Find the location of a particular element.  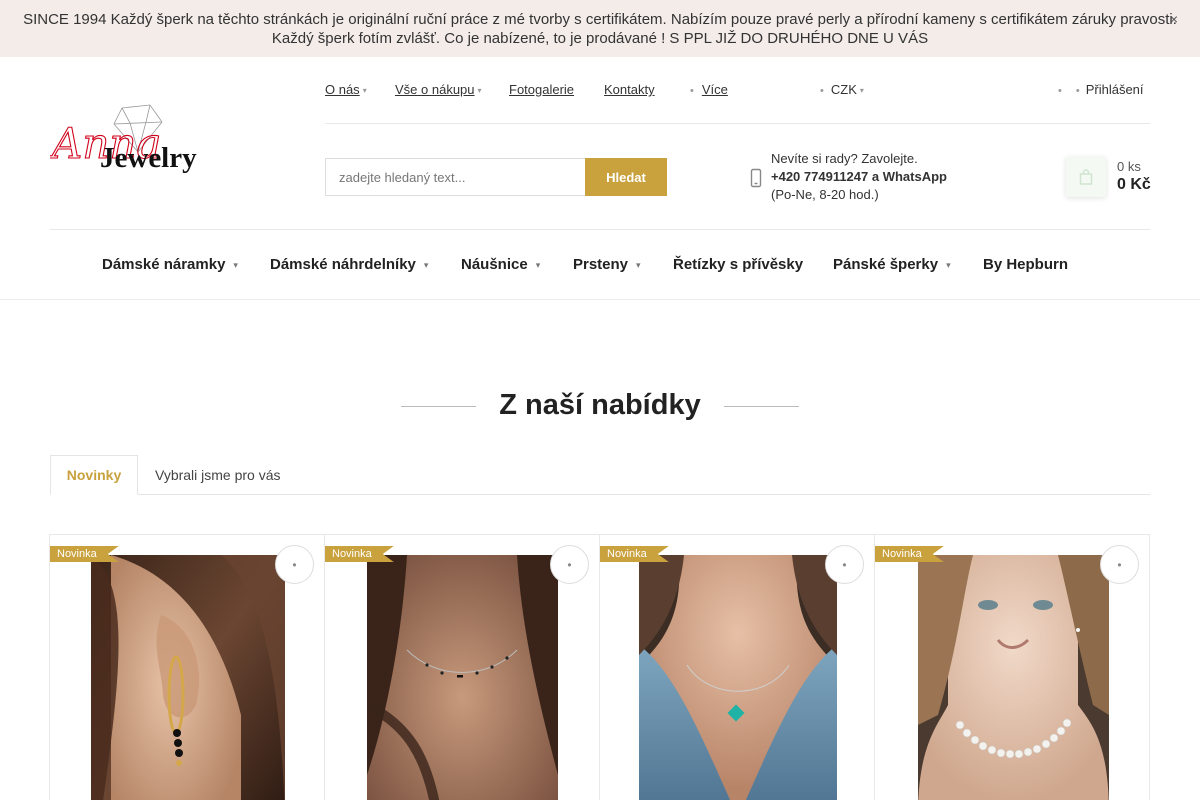

cart-icon is located at coordinates (1086, 177).